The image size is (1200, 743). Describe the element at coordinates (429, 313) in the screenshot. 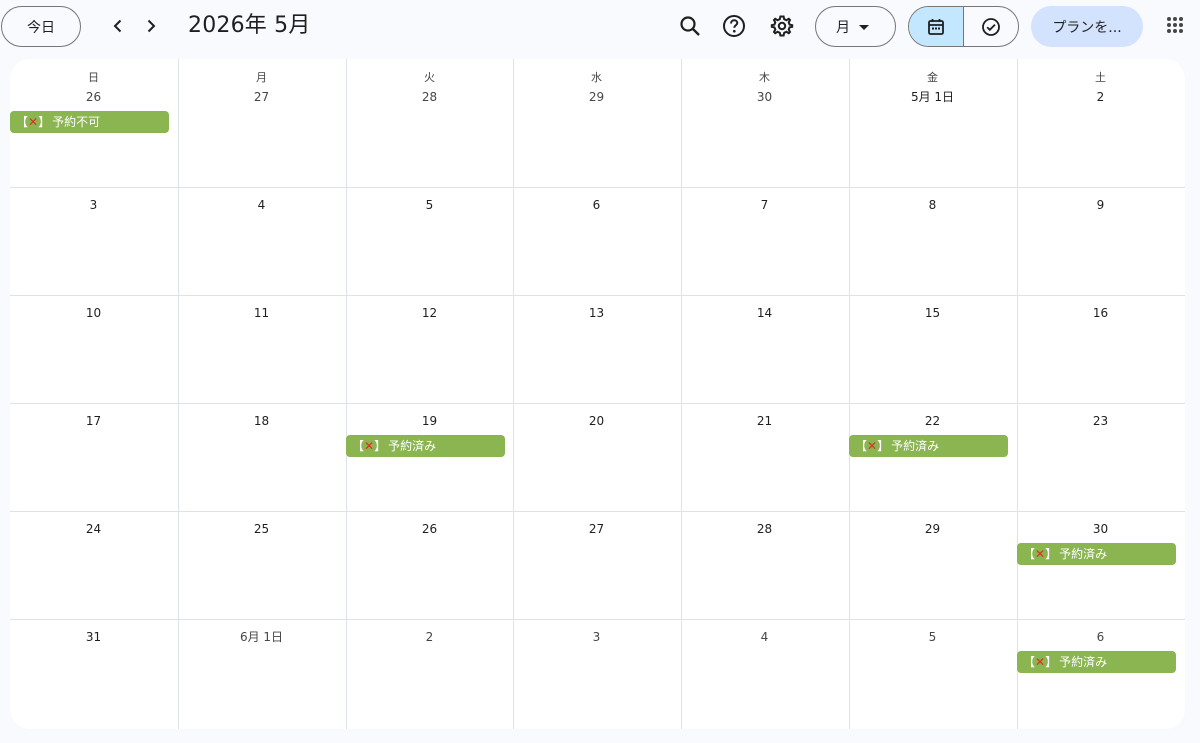

I see `day-number: 12` at that location.